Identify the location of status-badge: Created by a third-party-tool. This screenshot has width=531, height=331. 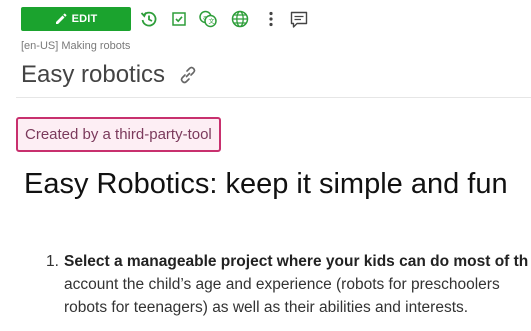
(118, 134).